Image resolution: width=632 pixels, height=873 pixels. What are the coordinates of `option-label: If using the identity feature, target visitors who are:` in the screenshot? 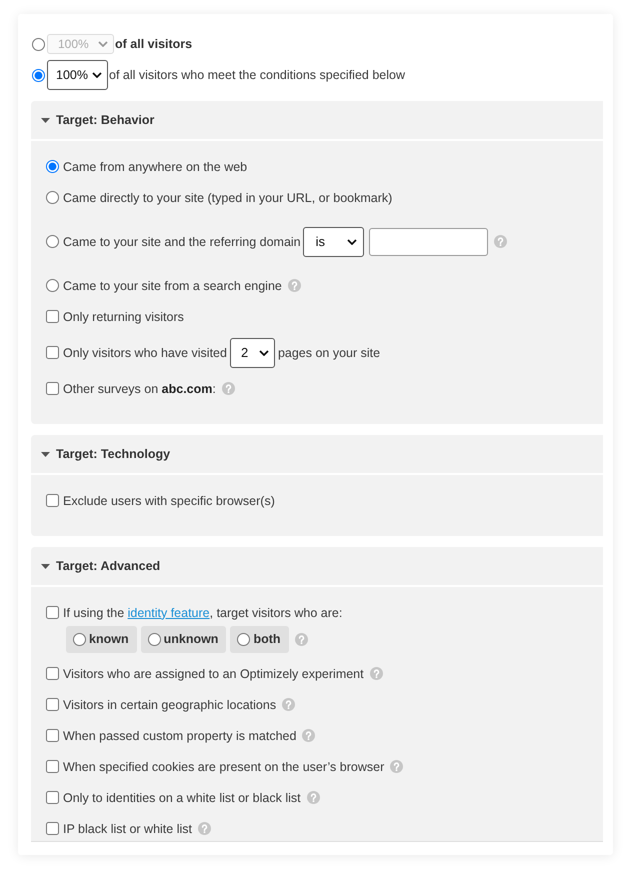 It's located at (202, 613).